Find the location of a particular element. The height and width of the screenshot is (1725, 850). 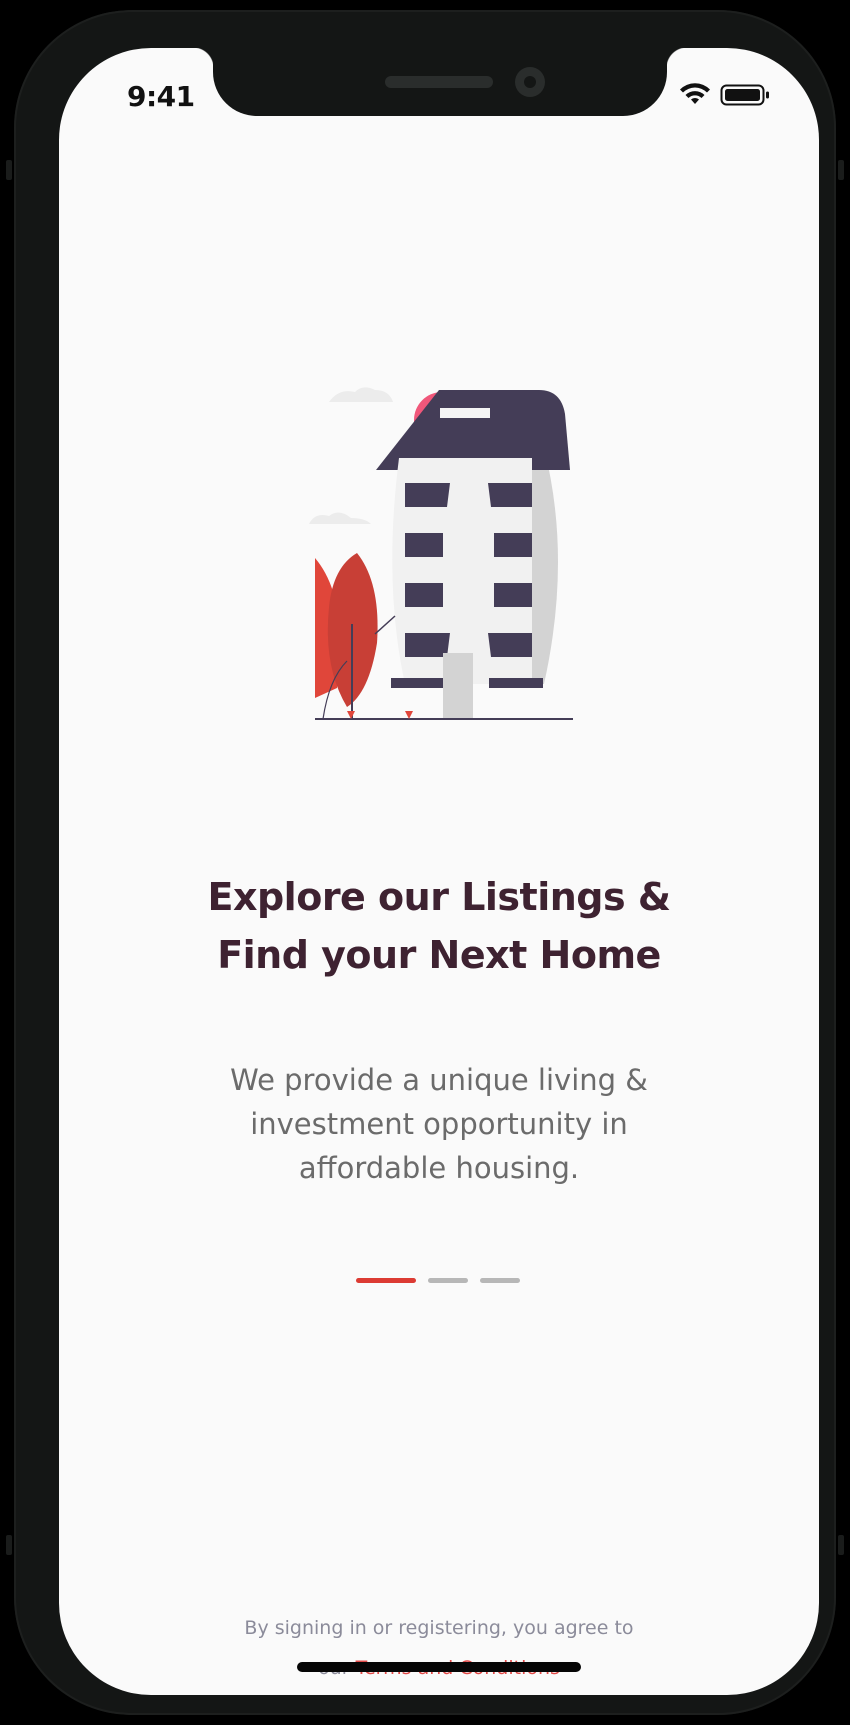

wifi-icon is located at coordinates (695, 93).